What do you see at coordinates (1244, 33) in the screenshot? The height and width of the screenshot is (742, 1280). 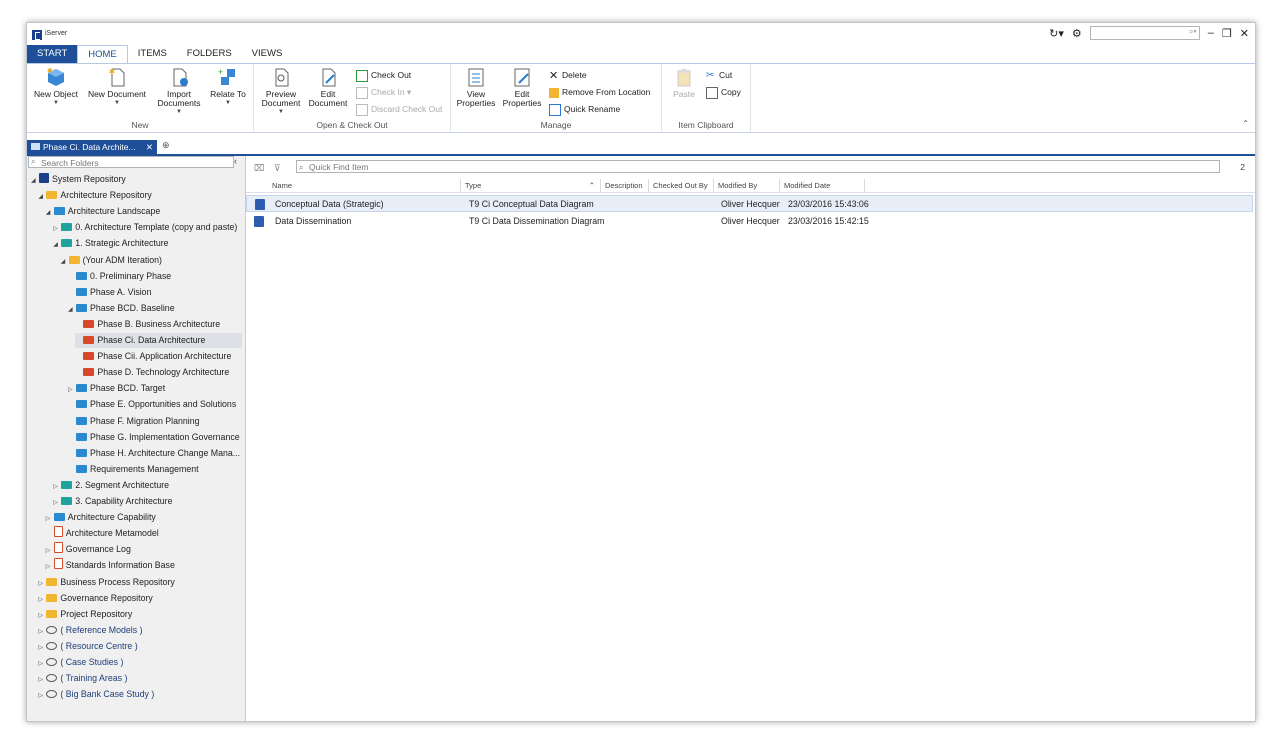 I see `close-icon: ✕` at bounding box center [1244, 33].